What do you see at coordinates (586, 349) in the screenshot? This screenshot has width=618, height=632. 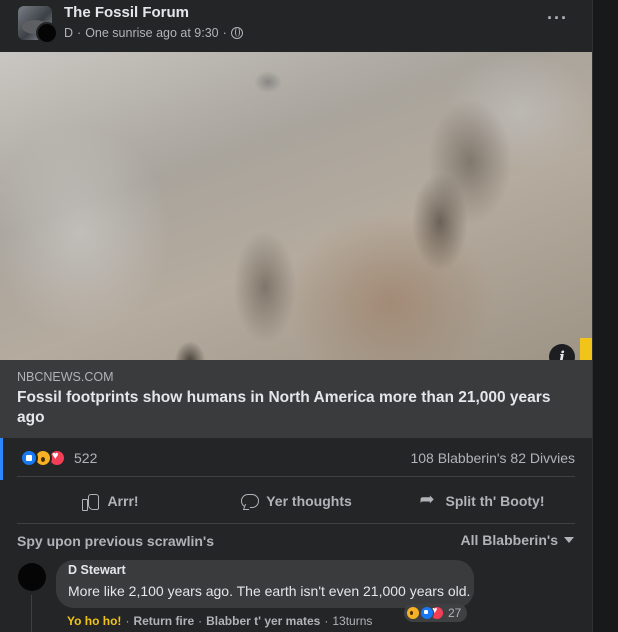 I see `photo-edge-marker` at bounding box center [586, 349].